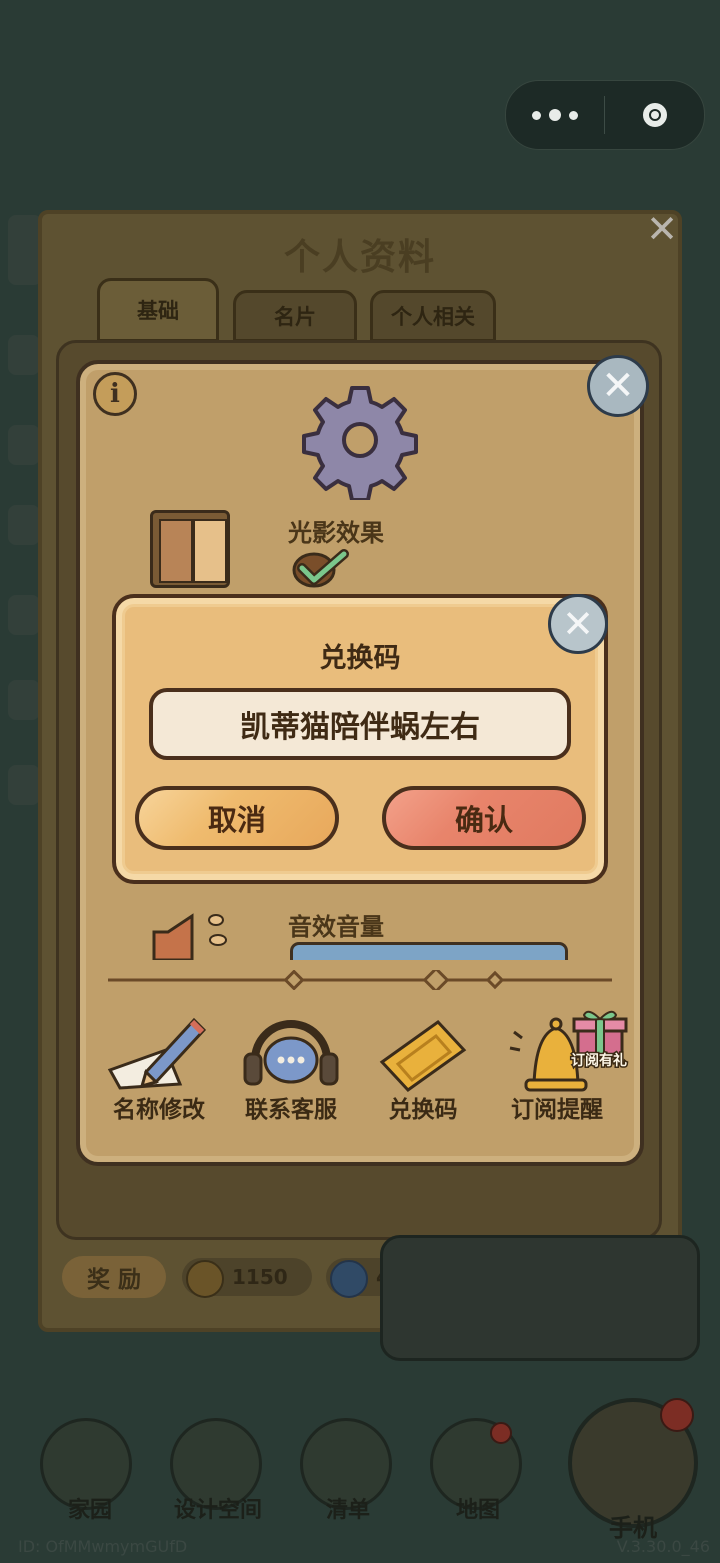 This screenshot has width=720, height=1563. Describe the element at coordinates (540, 1298) in the screenshot. I see `speech-bubble` at that location.